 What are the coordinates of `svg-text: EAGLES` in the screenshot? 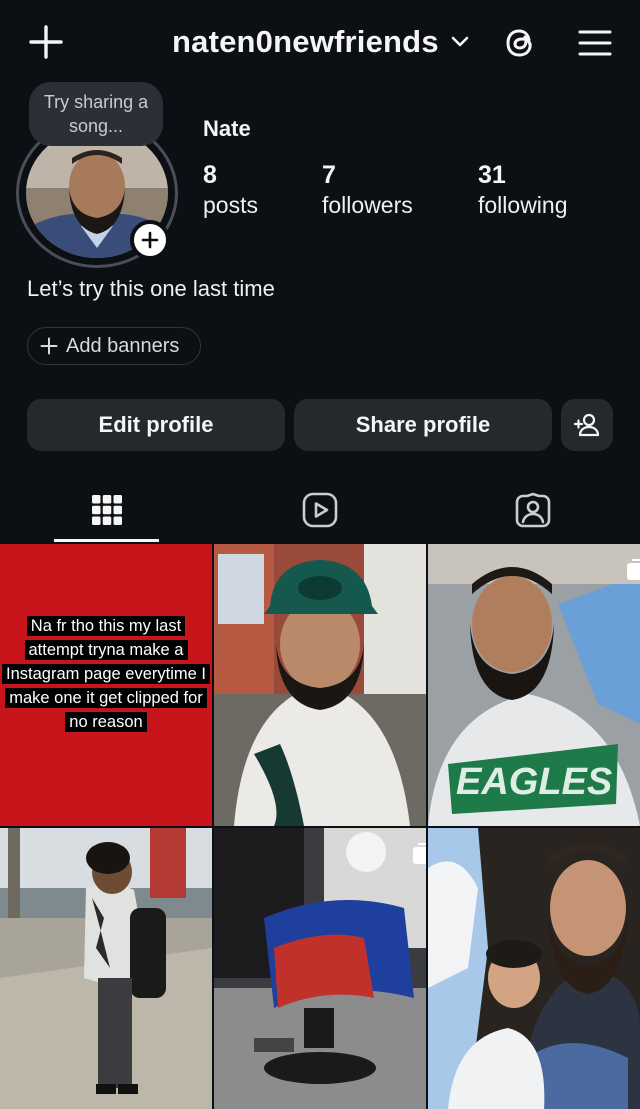 It's located at (534, 782).